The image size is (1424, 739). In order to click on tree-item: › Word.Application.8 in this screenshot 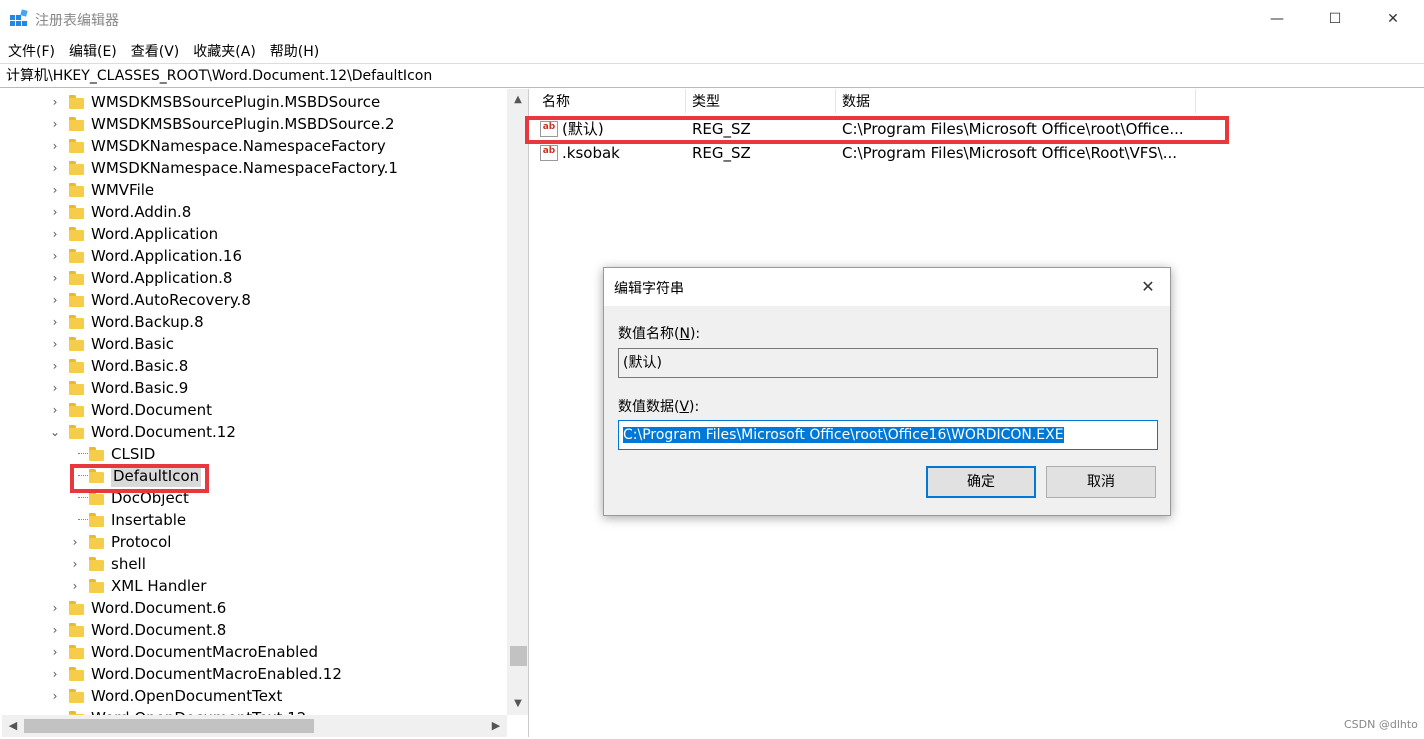, I will do `click(254, 278)`.